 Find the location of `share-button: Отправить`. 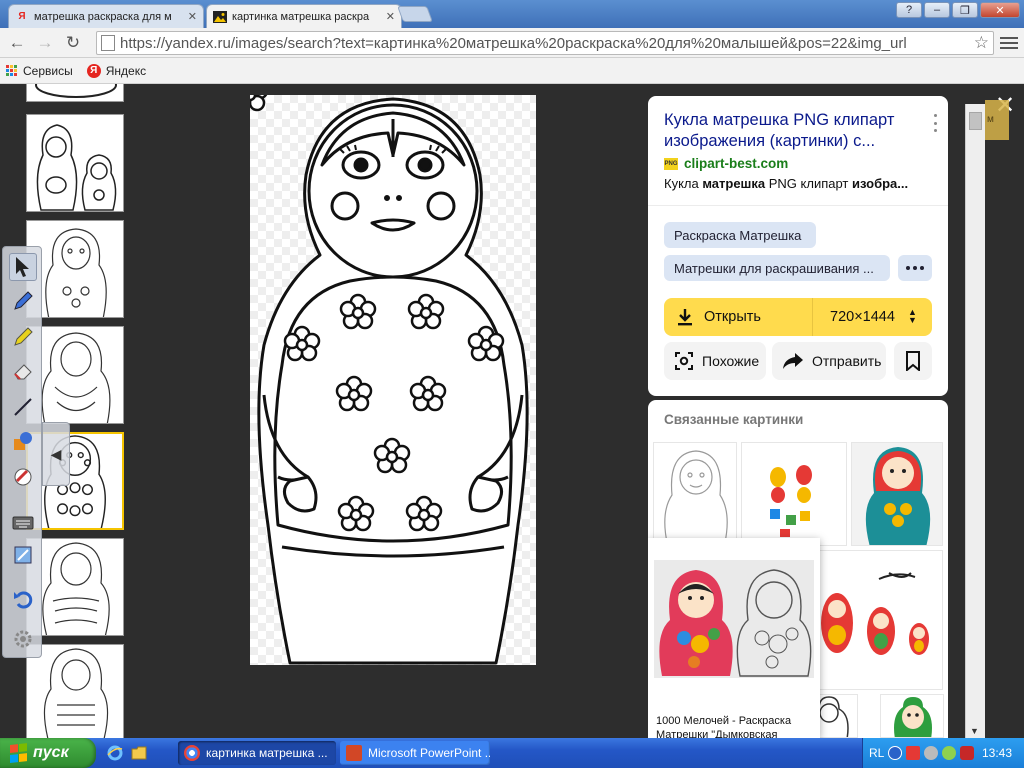

share-button: Отправить is located at coordinates (829, 361).